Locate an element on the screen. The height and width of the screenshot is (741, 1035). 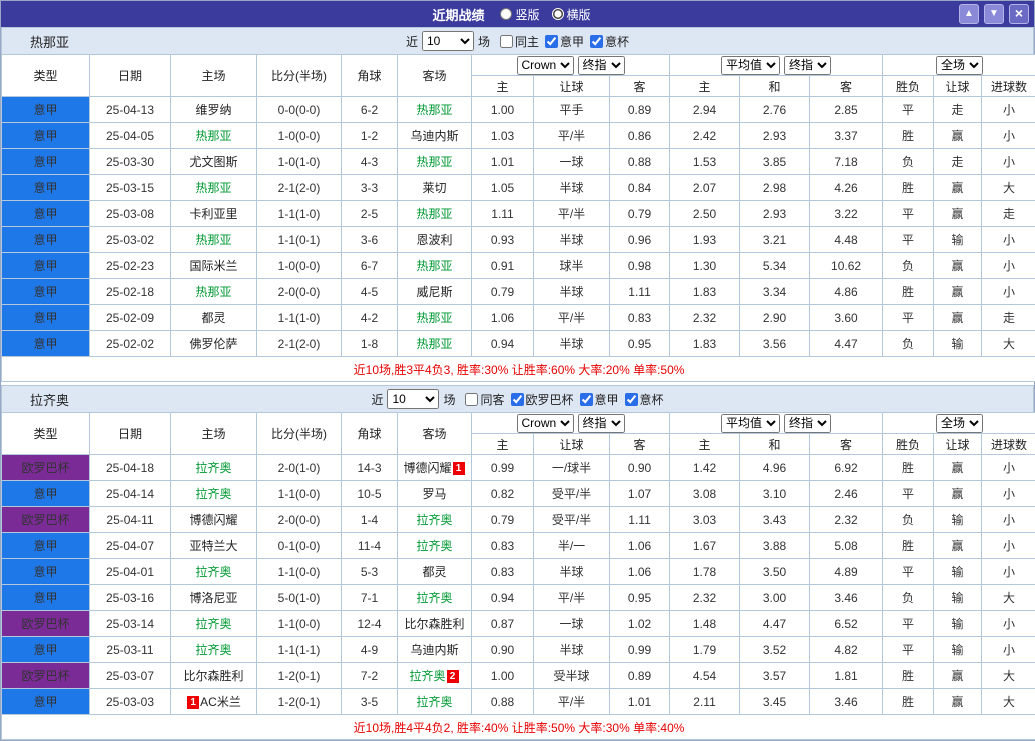
away-team: 都灵 is located at coordinates (435, 572).